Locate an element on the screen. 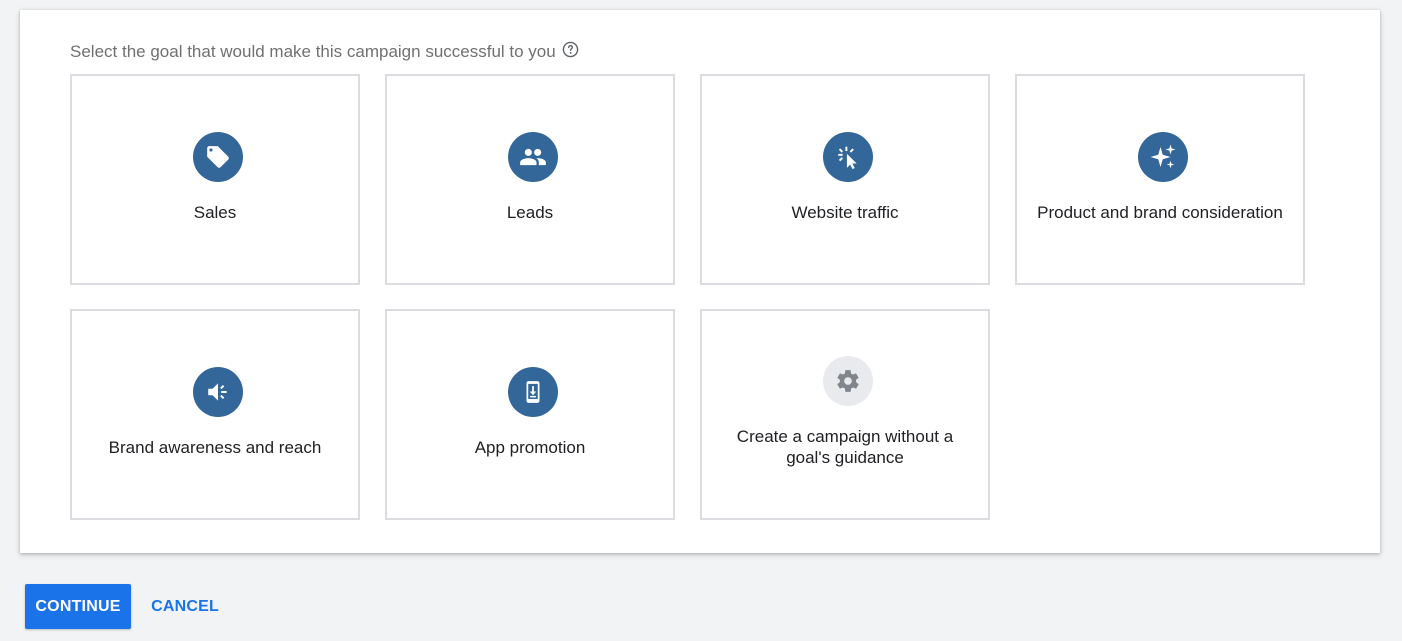 This screenshot has width=1402, height=641. goal-card-label: Website traffic is located at coordinates (845, 212).